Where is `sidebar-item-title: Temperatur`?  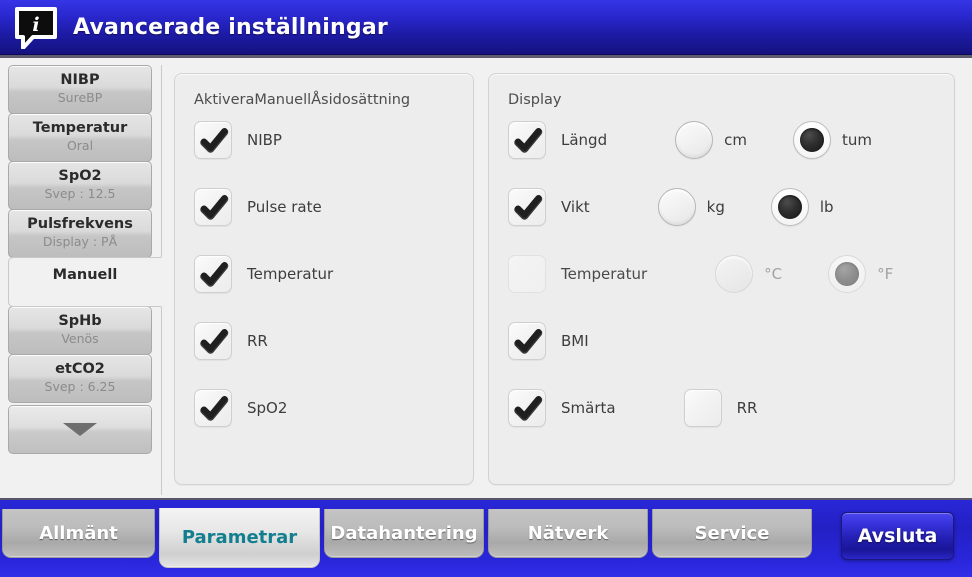 sidebar-item-title: Temperatur is located at coordinates (80, 128).